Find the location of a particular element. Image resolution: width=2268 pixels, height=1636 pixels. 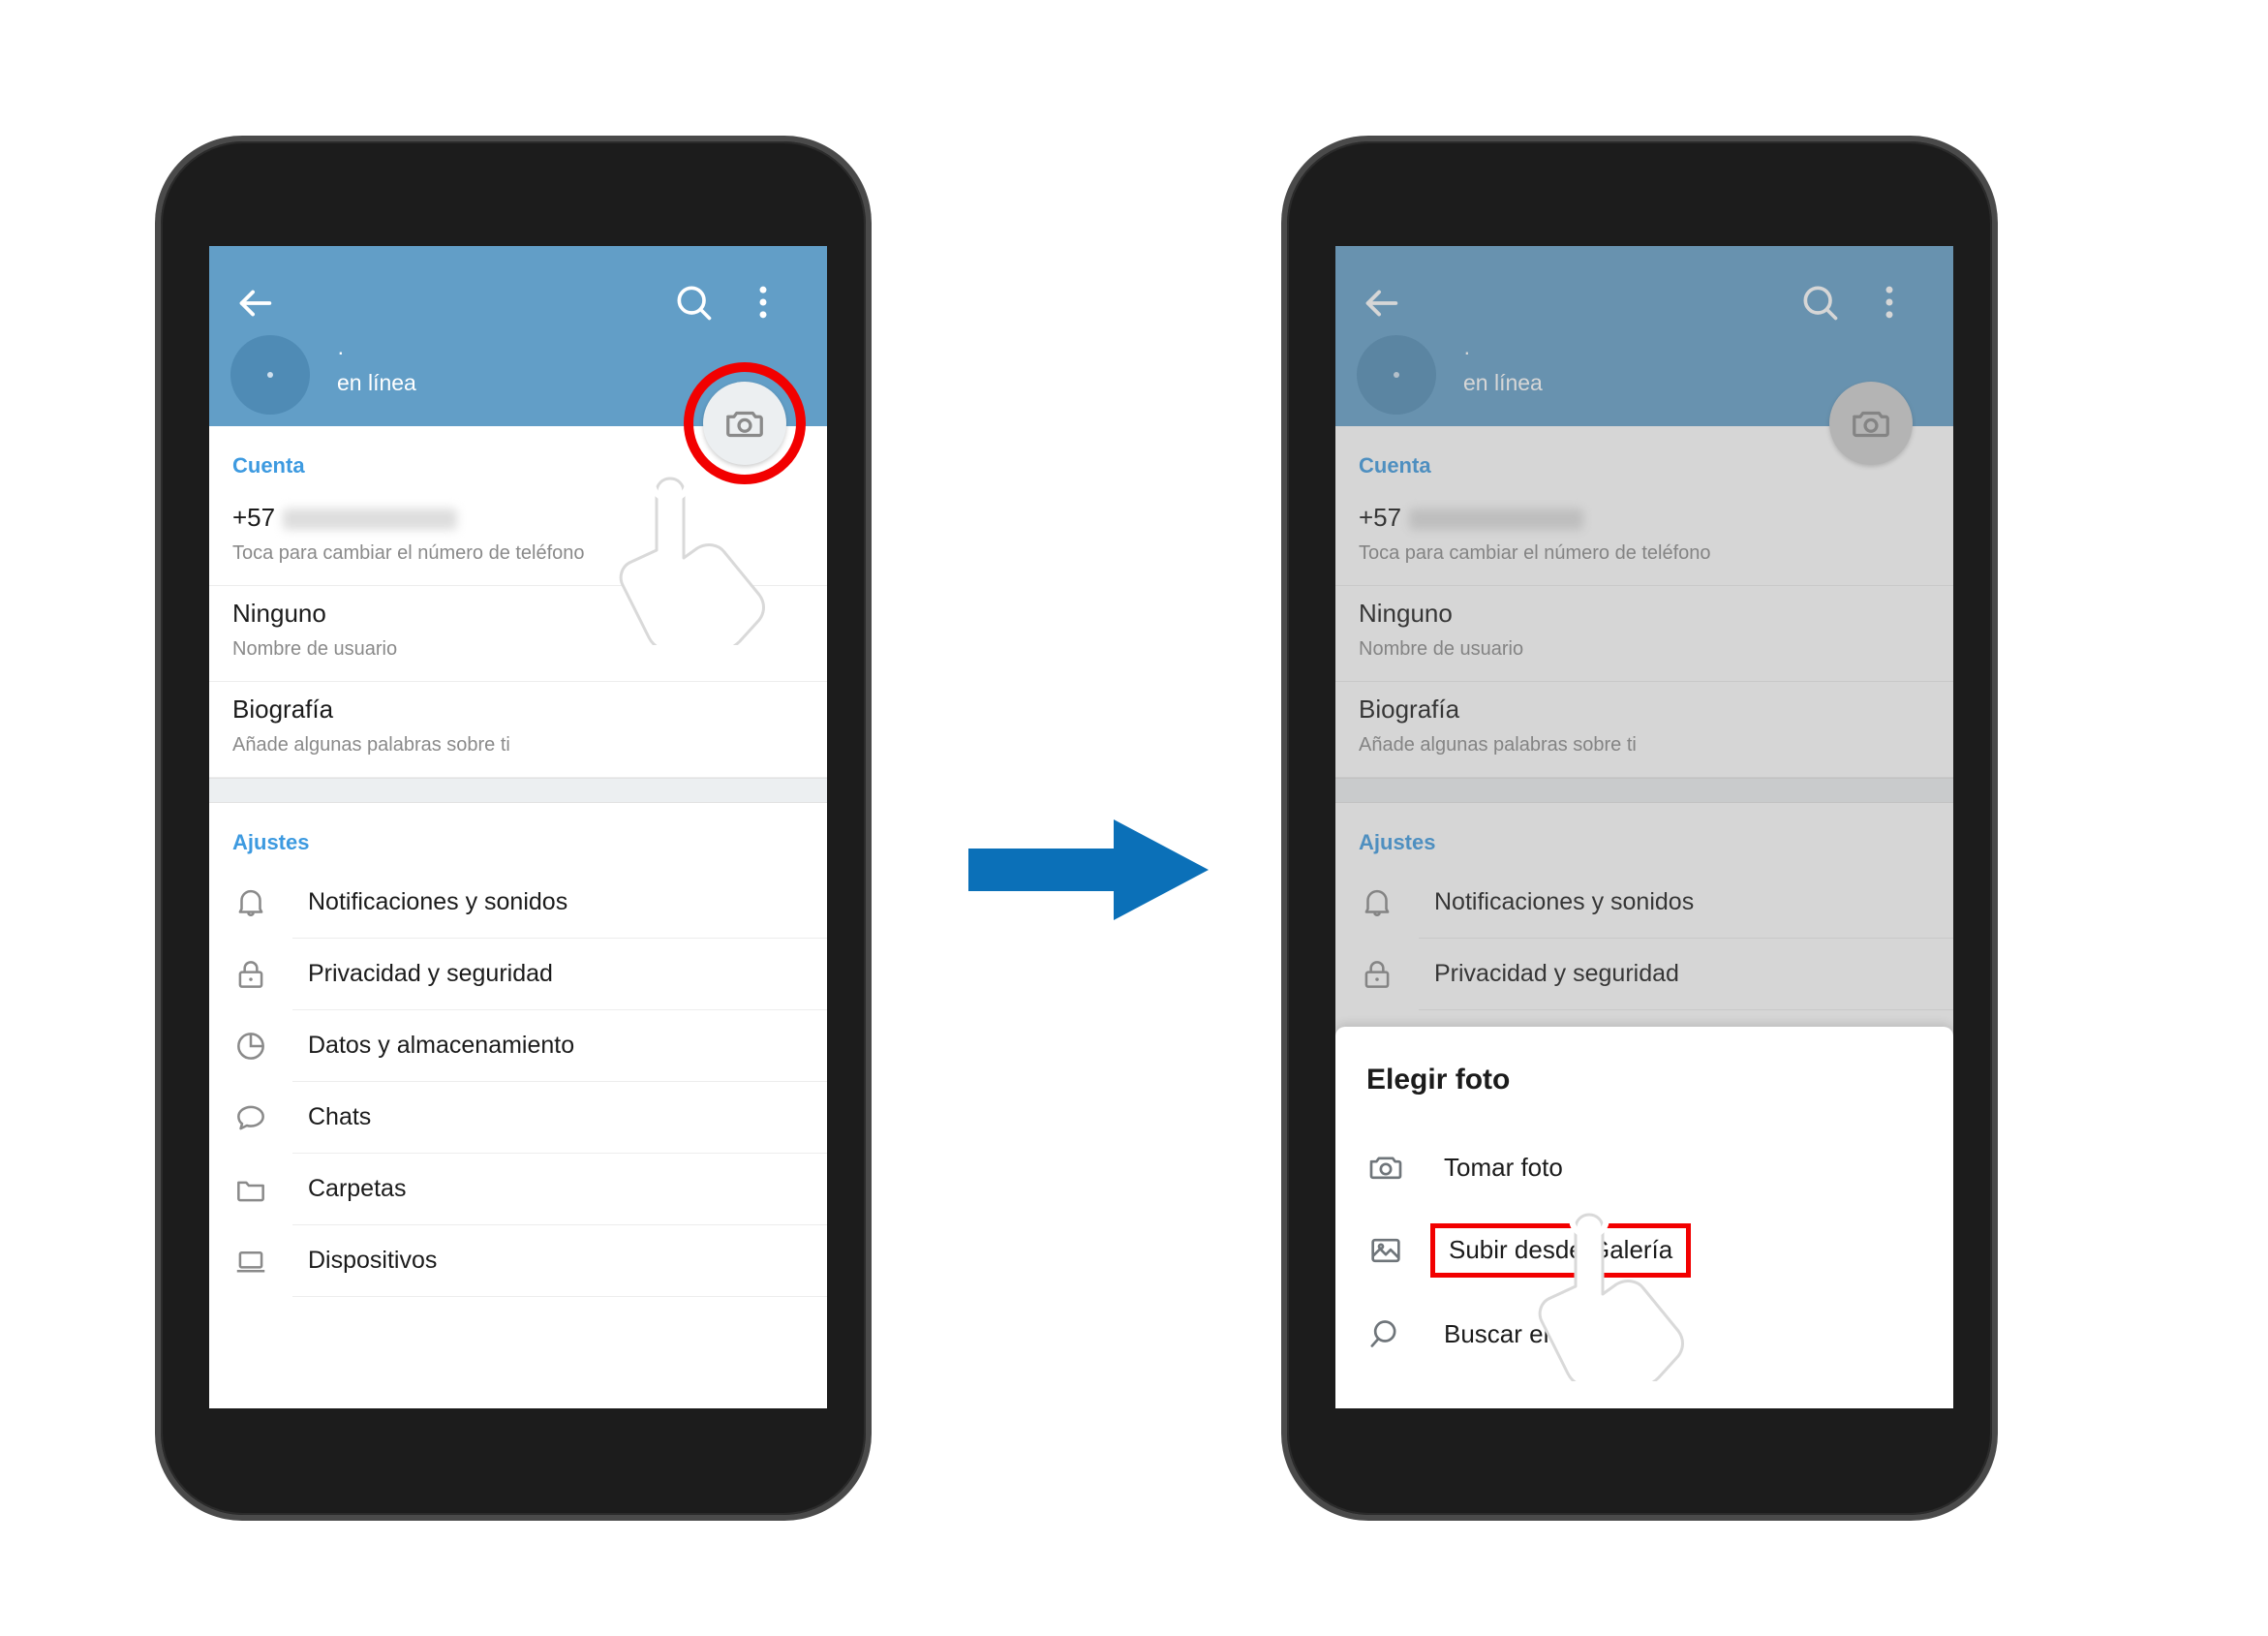

sheet-option-label: Subir desde Galería is located at coordinates (1561, 1251).